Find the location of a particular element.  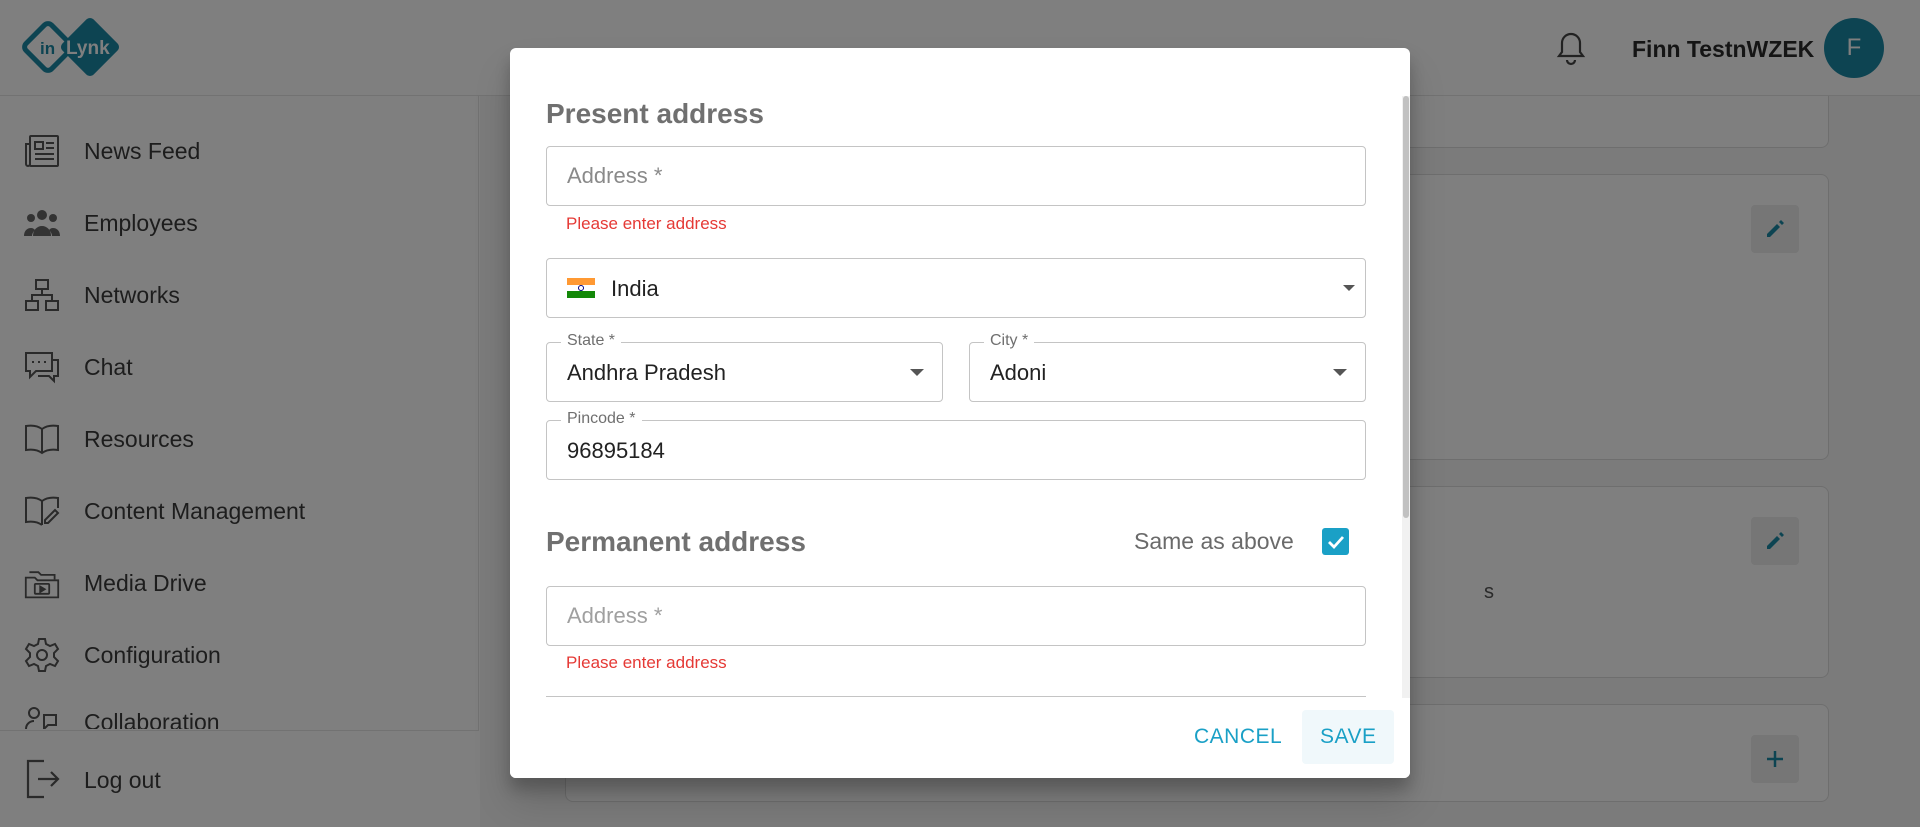

city-value: Adoni is located at coordinates (1018, 372).